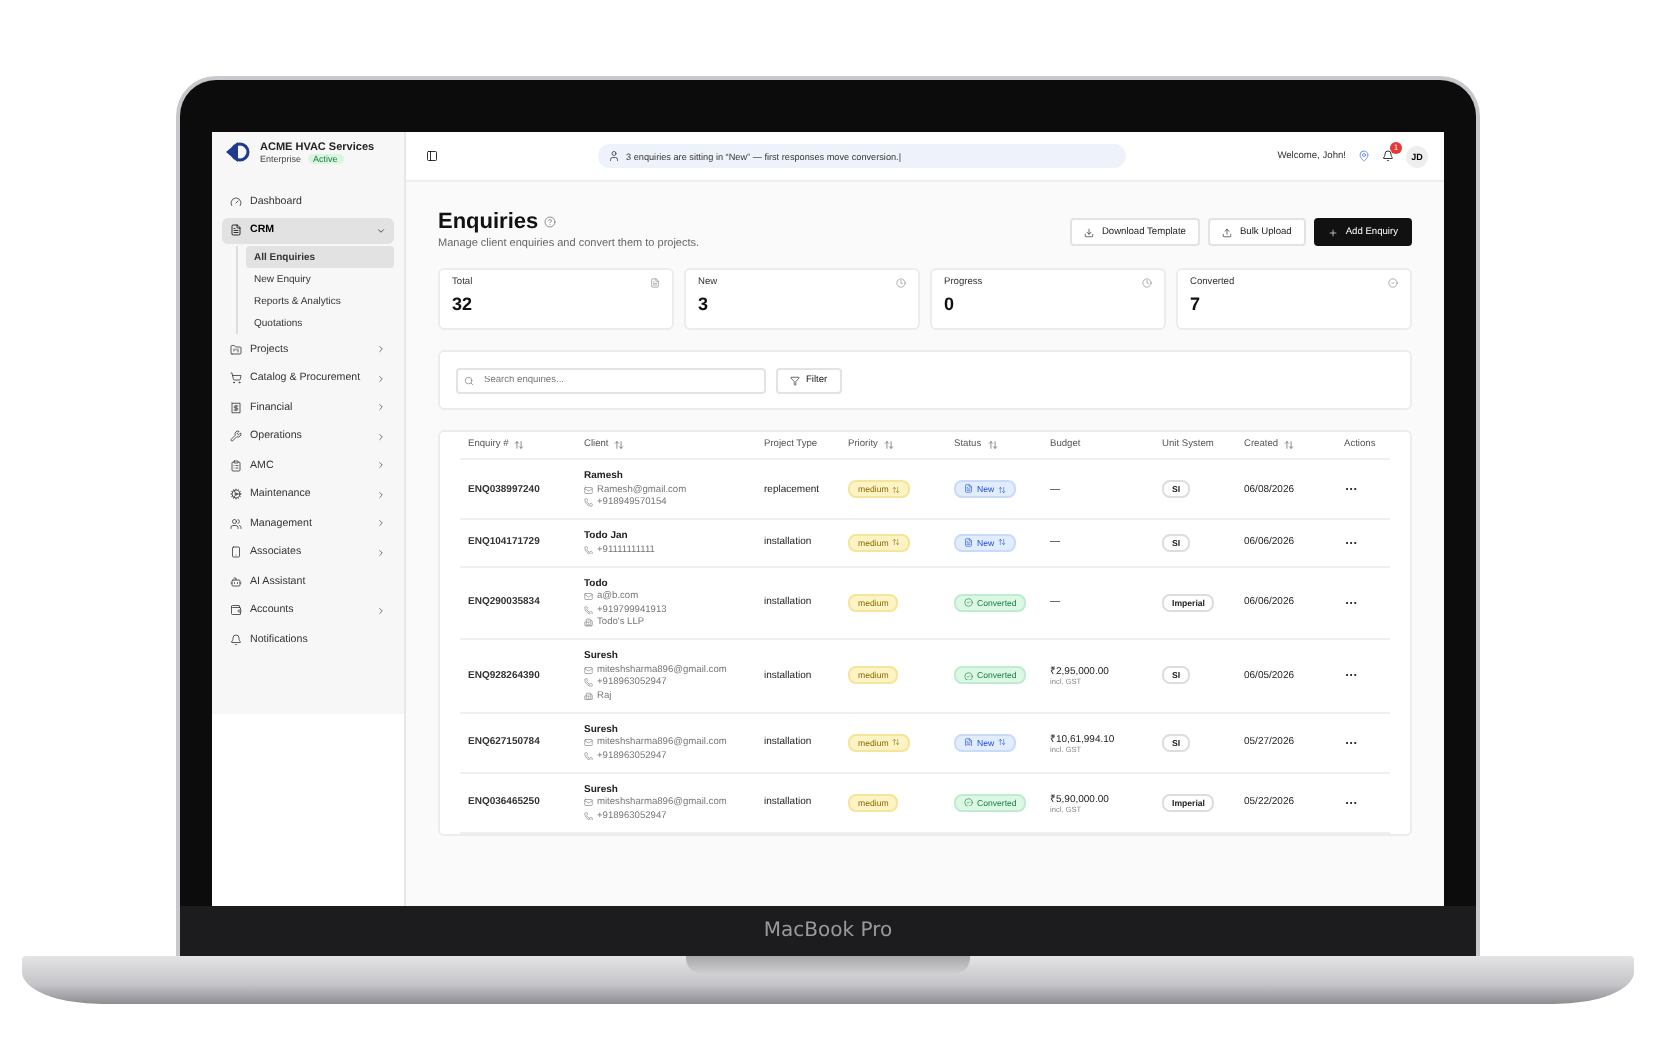 Image resolution: width=1656 pixels, height=1054 pixels. Describe the element at coordinates (236, 407) in the screenshot. I see `receipt-icon` at that location.